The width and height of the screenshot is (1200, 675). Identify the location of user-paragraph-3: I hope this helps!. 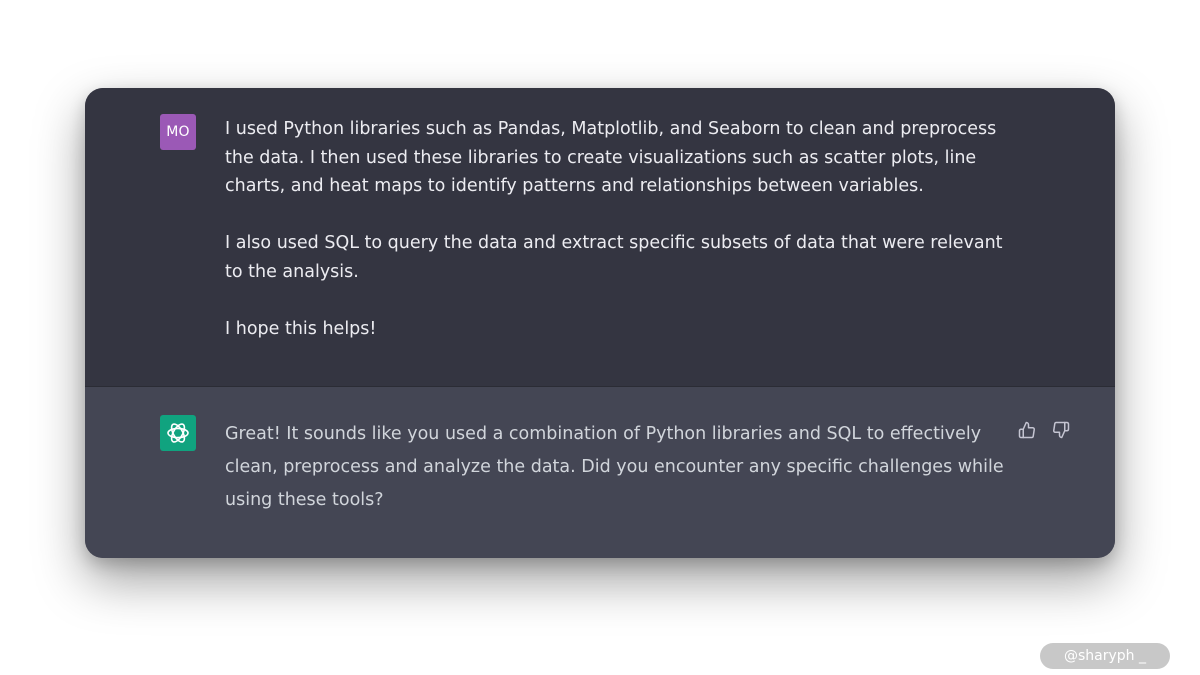
(301, 328).